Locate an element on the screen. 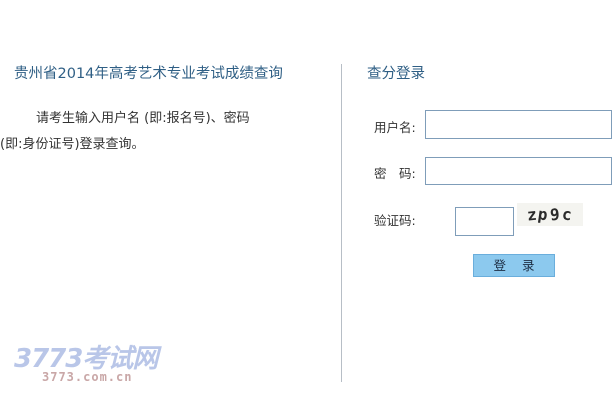 Image resolution: width=615 pixels, height=403 pixels. instructions-text: 请考生输入用户名 (即:报名号)、密码 (即:身份证号)登录查询。 is located at coordinates (160, 132).